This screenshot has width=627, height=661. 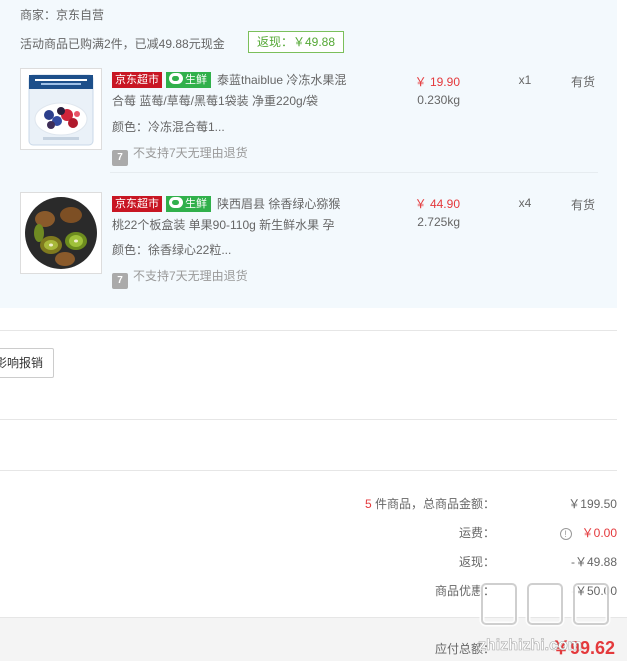 I want to click on item-count: 5, so click(x=368, y=504).